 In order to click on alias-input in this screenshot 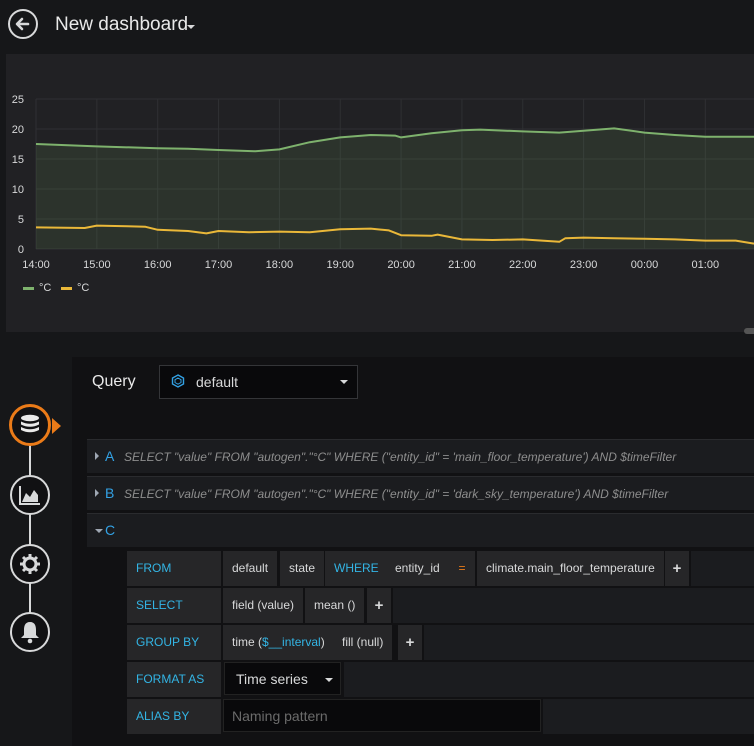, I will do `click(382, 715)`.